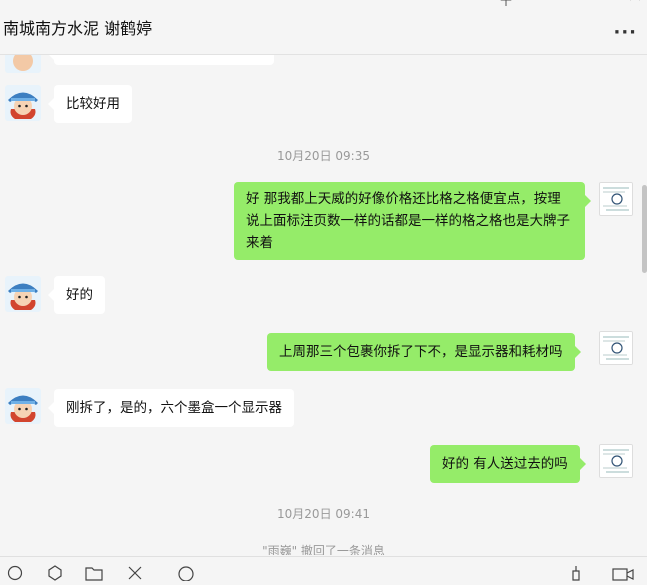  I want to click on video-call-icon, so click(623, 573).